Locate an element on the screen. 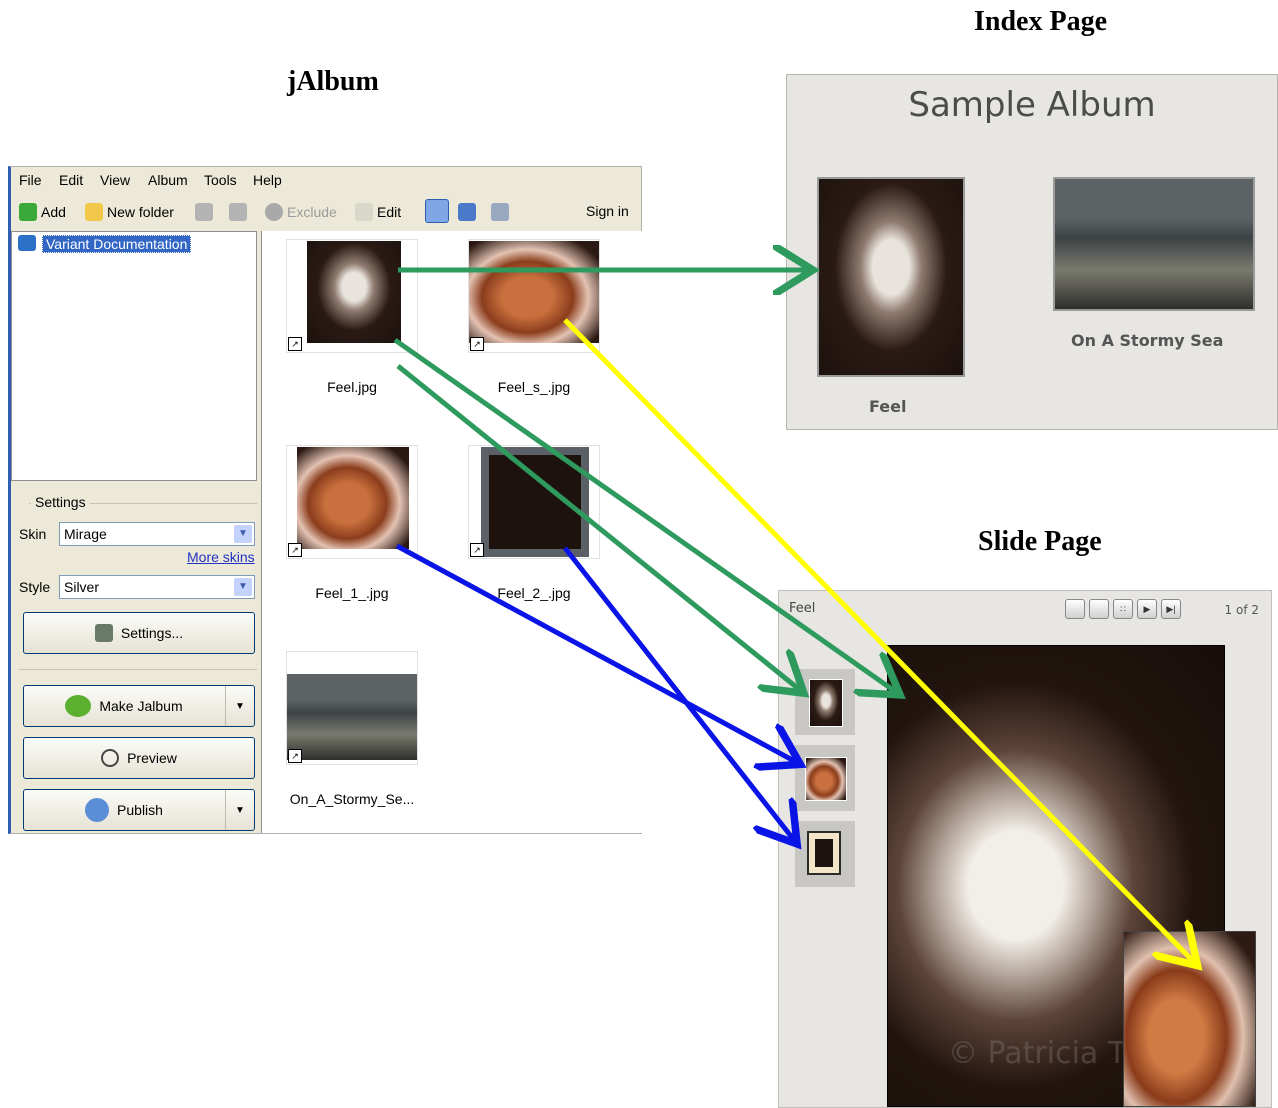  image-view-icon is located at coordinates (467, 212).